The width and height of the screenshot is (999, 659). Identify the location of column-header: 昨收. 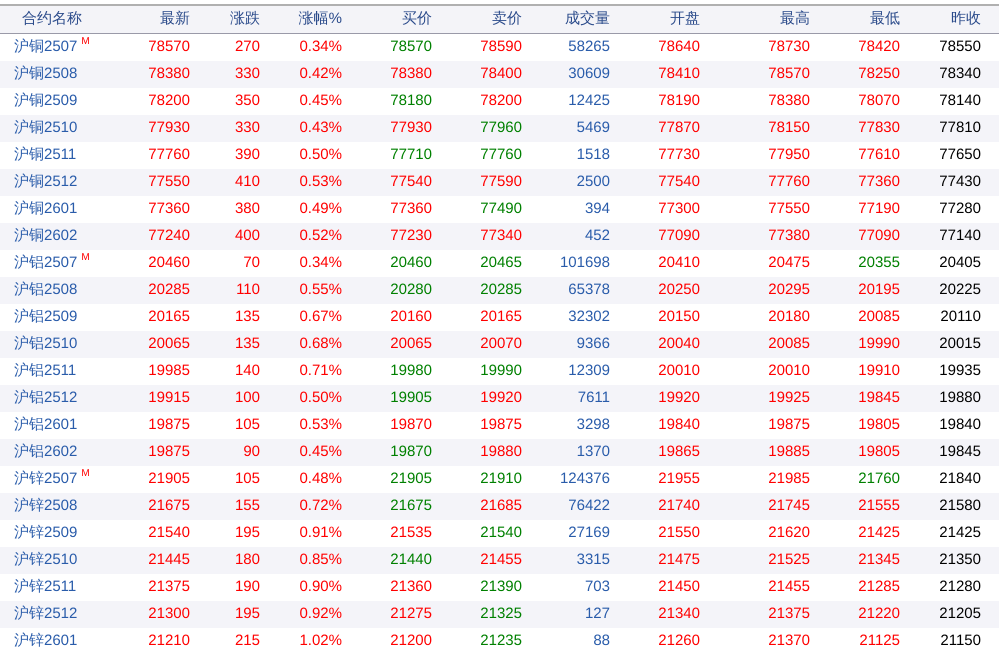
(940, 19).